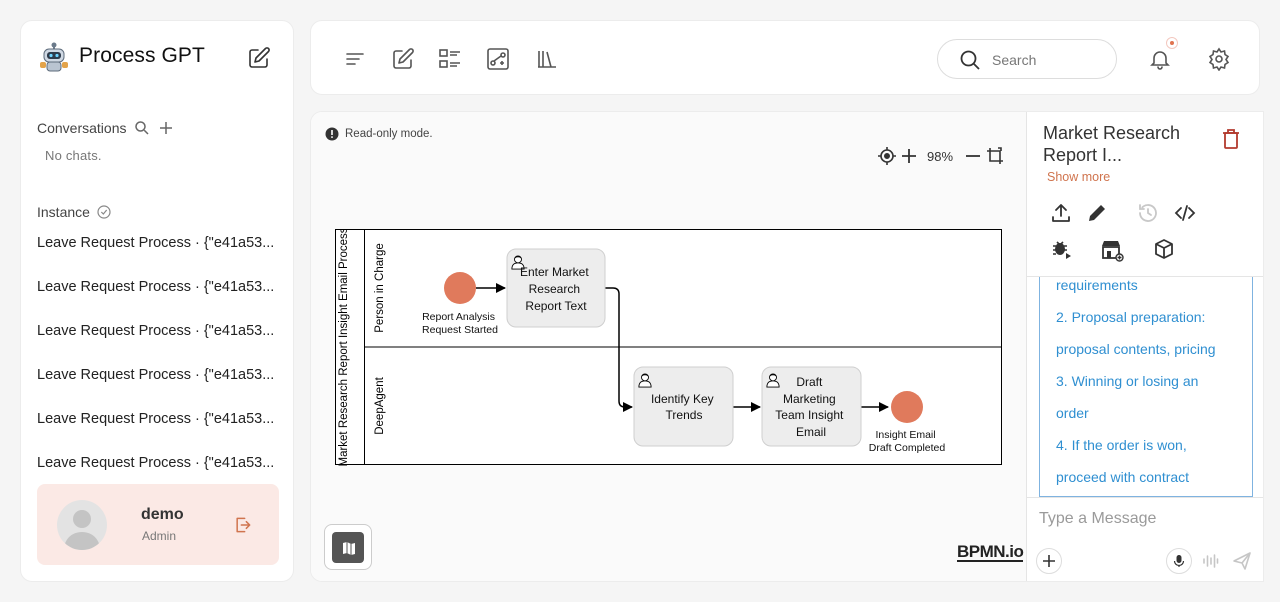  I want to click on bell-icon, so click(1160, 60).